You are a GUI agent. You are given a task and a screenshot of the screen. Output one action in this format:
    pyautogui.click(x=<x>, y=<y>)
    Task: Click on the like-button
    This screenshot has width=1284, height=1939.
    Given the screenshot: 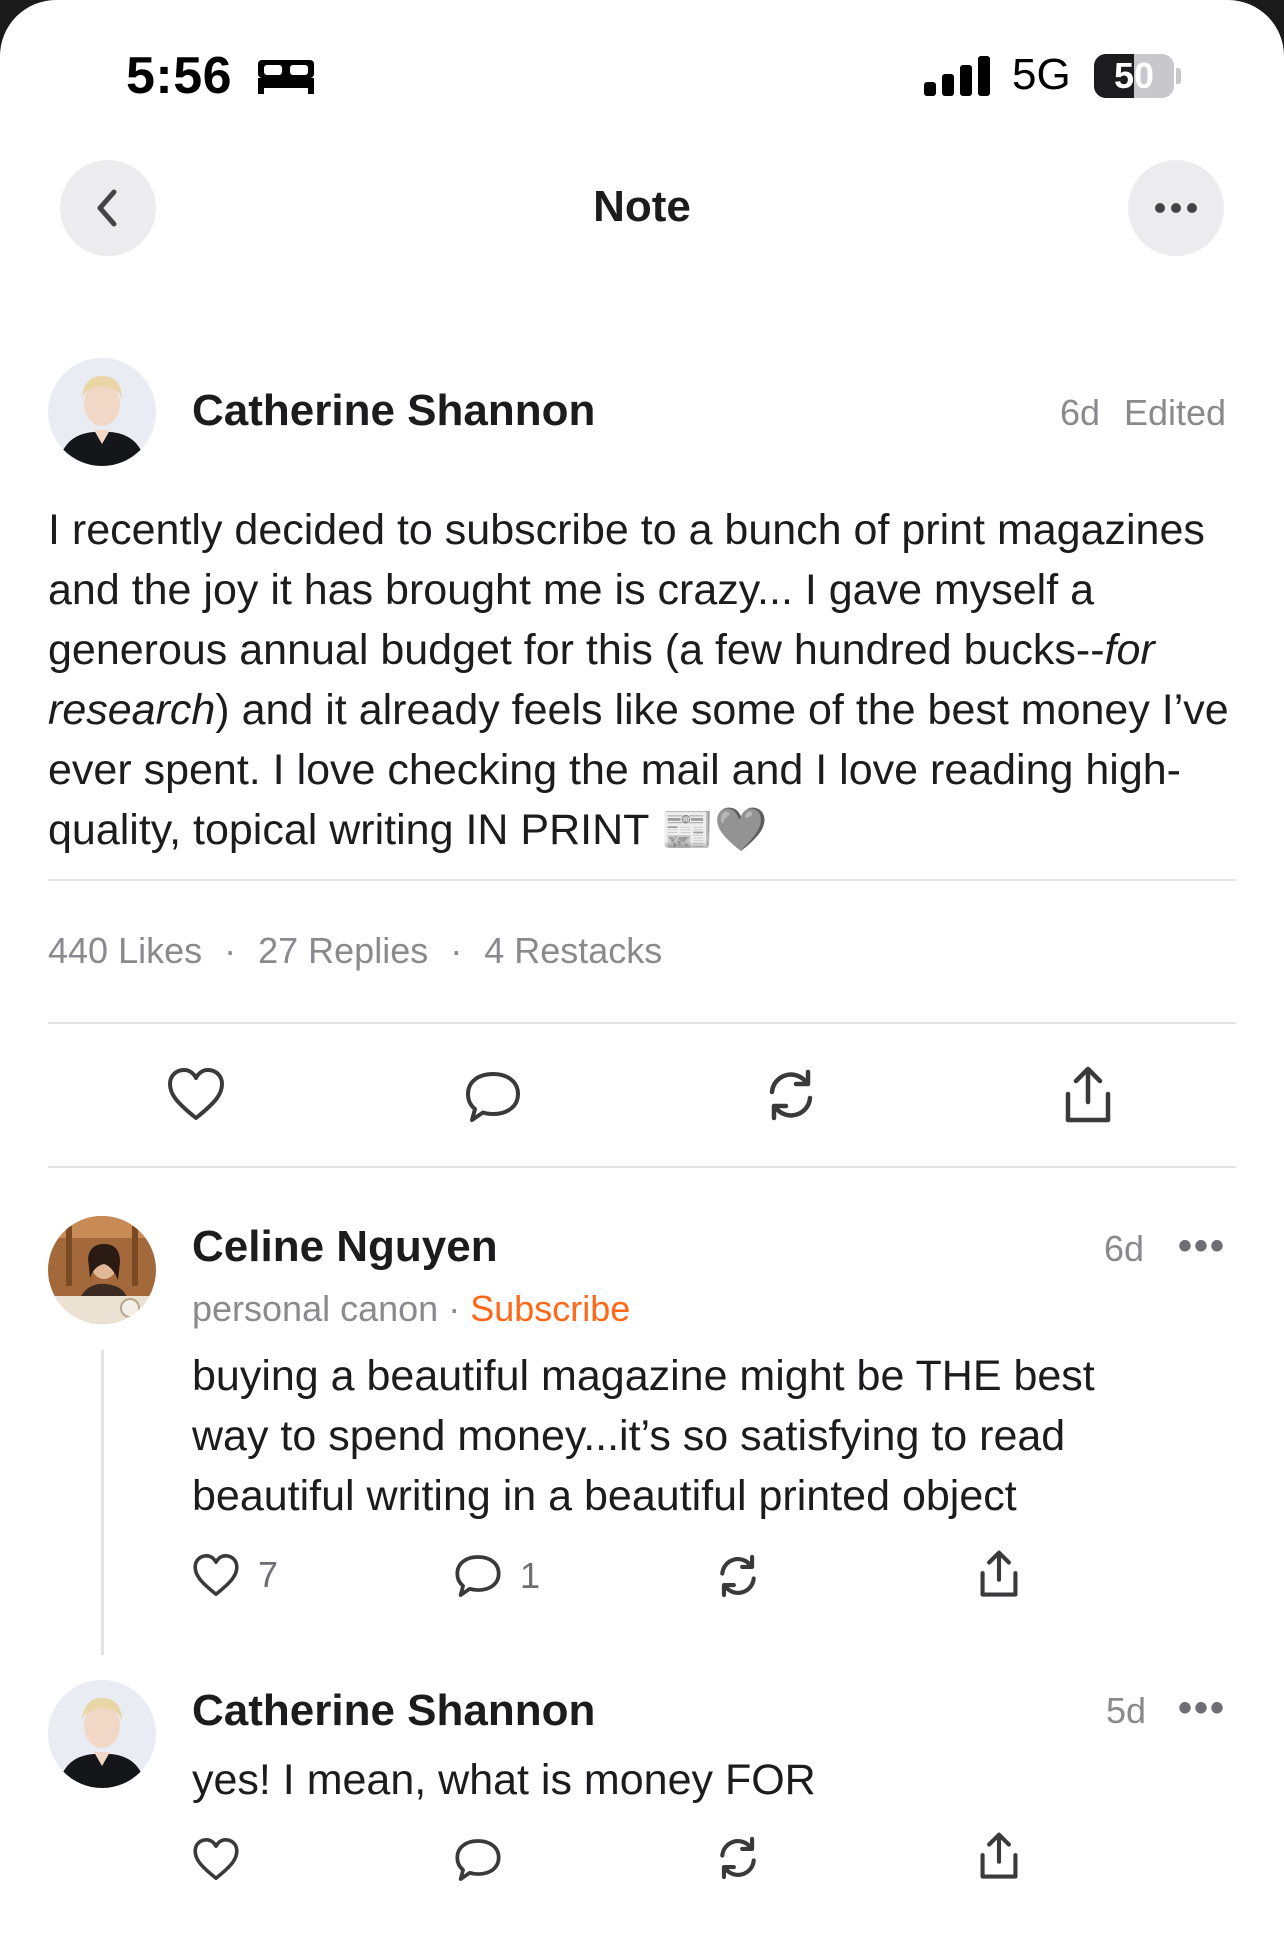 What is the action you would take?
    pyautogui.click(x=196, y=1094)
    